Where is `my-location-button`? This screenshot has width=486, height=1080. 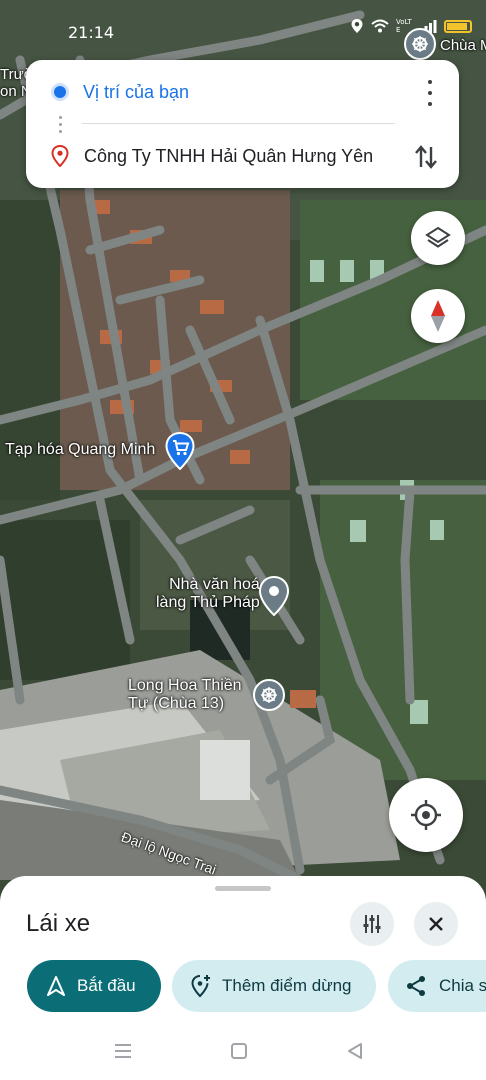 my-location-button is located at coordinates (426, 815).